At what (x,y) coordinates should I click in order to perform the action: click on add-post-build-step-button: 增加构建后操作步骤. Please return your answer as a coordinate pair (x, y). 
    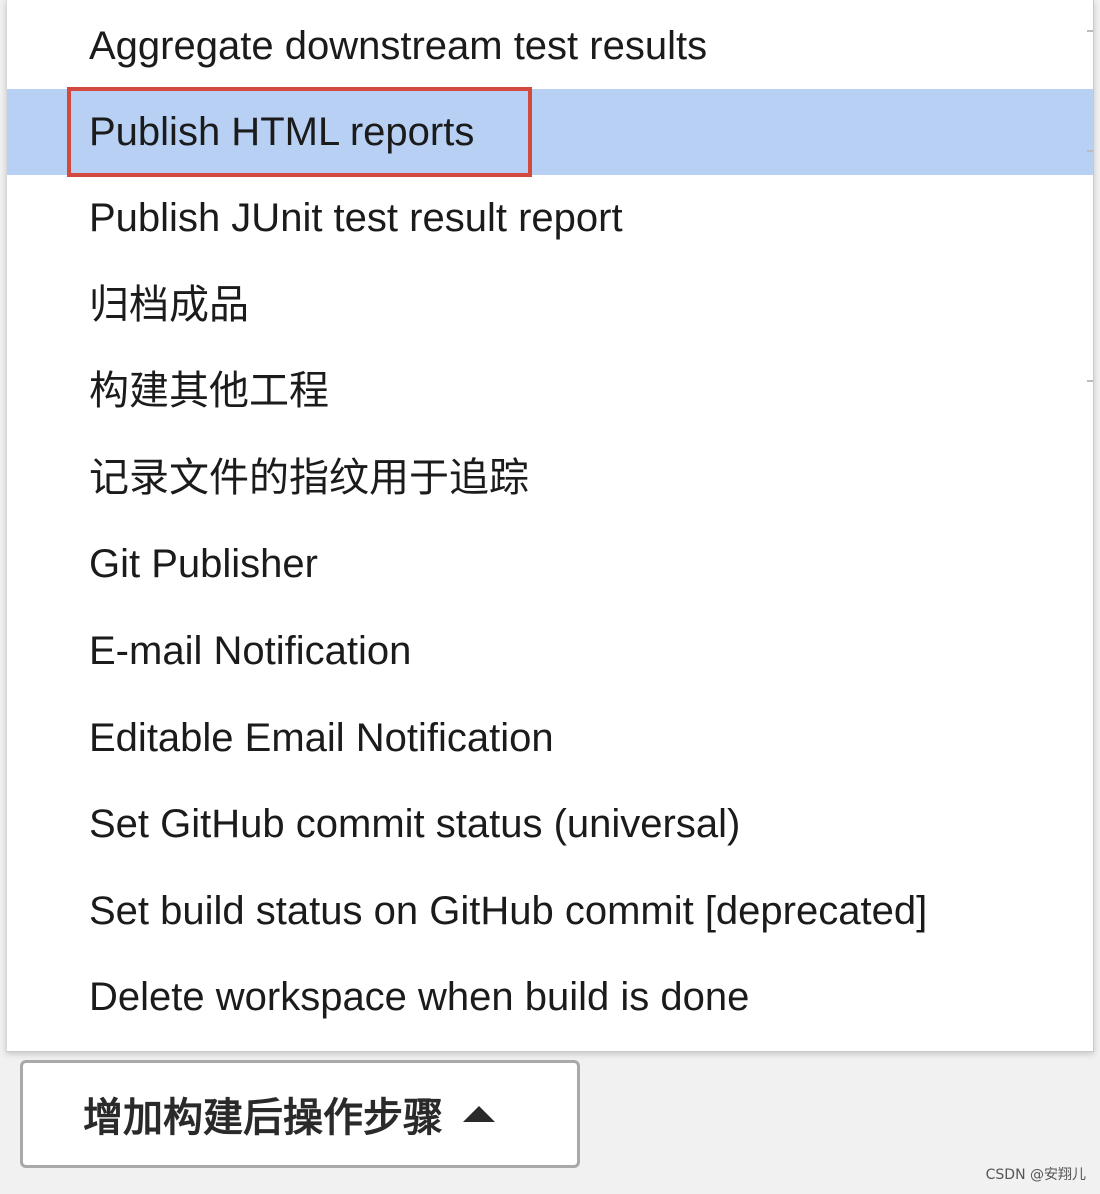
    Looking at the image, I should click on (300, 1114).